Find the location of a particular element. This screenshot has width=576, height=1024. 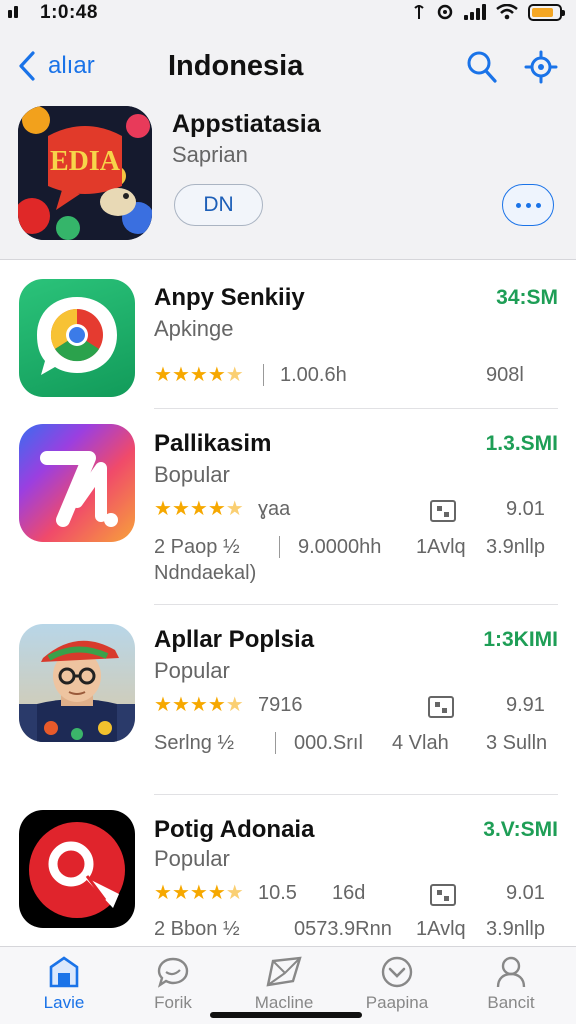

get-button: DN is located at coordinates (218, 205).